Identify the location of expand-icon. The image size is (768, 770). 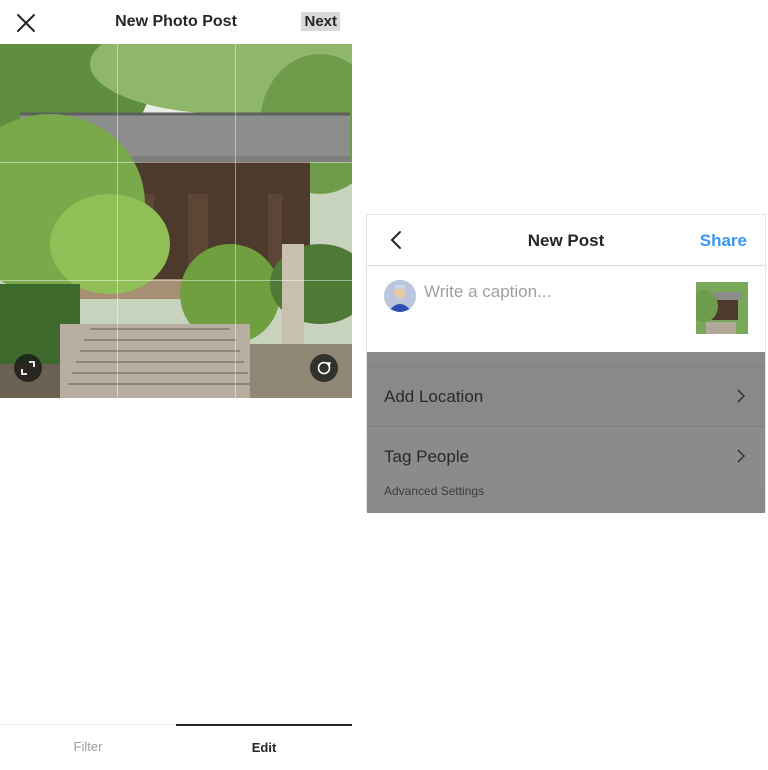
(28, 368).